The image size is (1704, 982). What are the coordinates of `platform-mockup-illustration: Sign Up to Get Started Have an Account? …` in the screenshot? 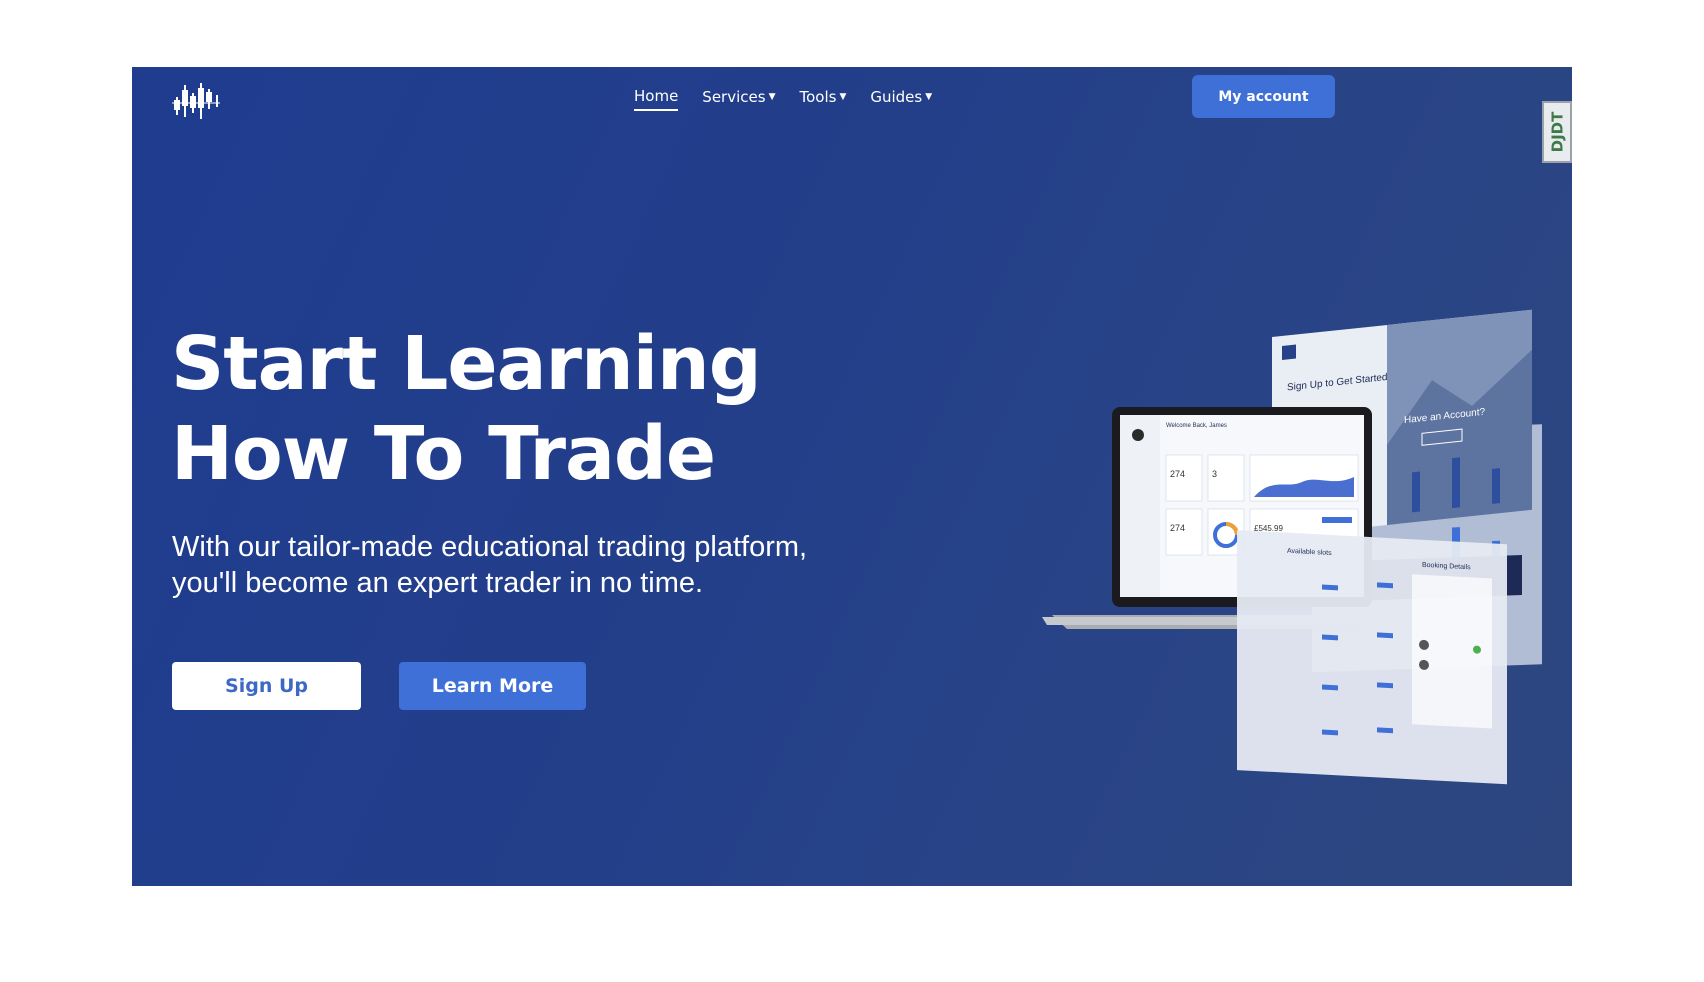 It's located at (1292, 547).